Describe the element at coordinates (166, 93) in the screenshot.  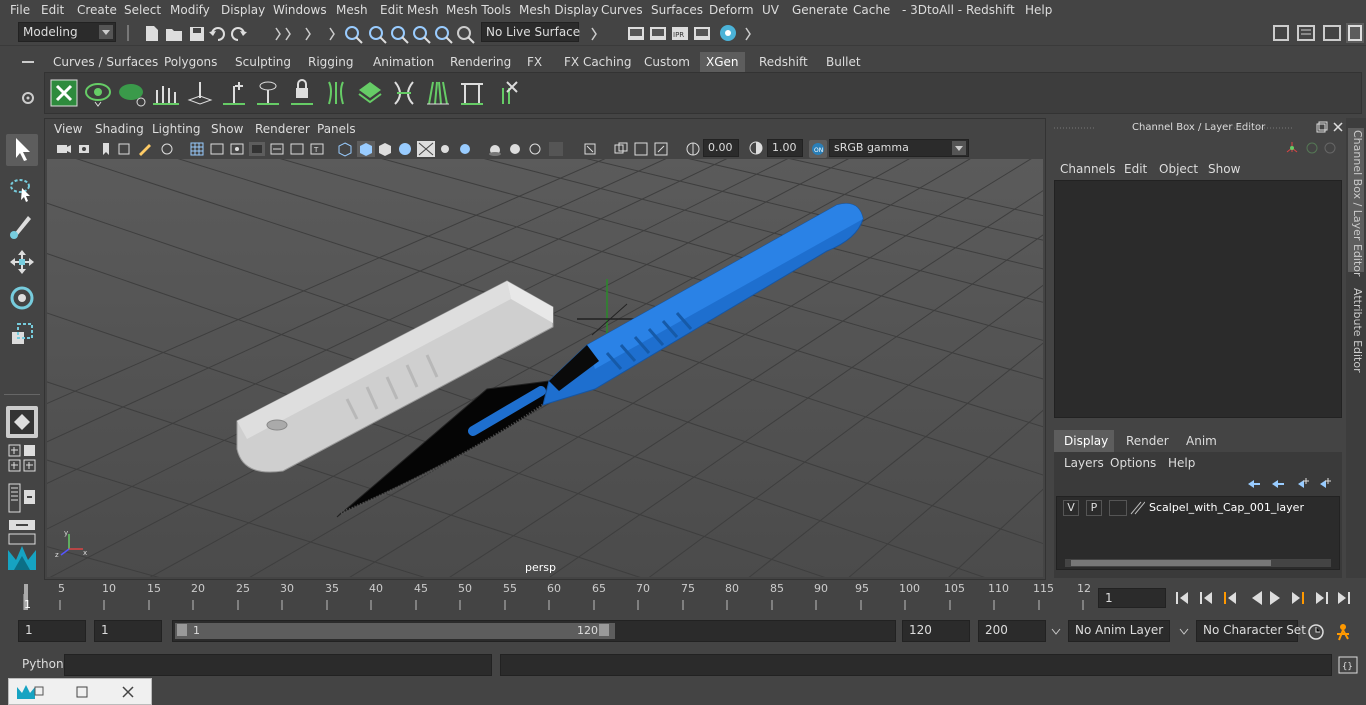
I see `xgen-add-guides-icon` at that location.